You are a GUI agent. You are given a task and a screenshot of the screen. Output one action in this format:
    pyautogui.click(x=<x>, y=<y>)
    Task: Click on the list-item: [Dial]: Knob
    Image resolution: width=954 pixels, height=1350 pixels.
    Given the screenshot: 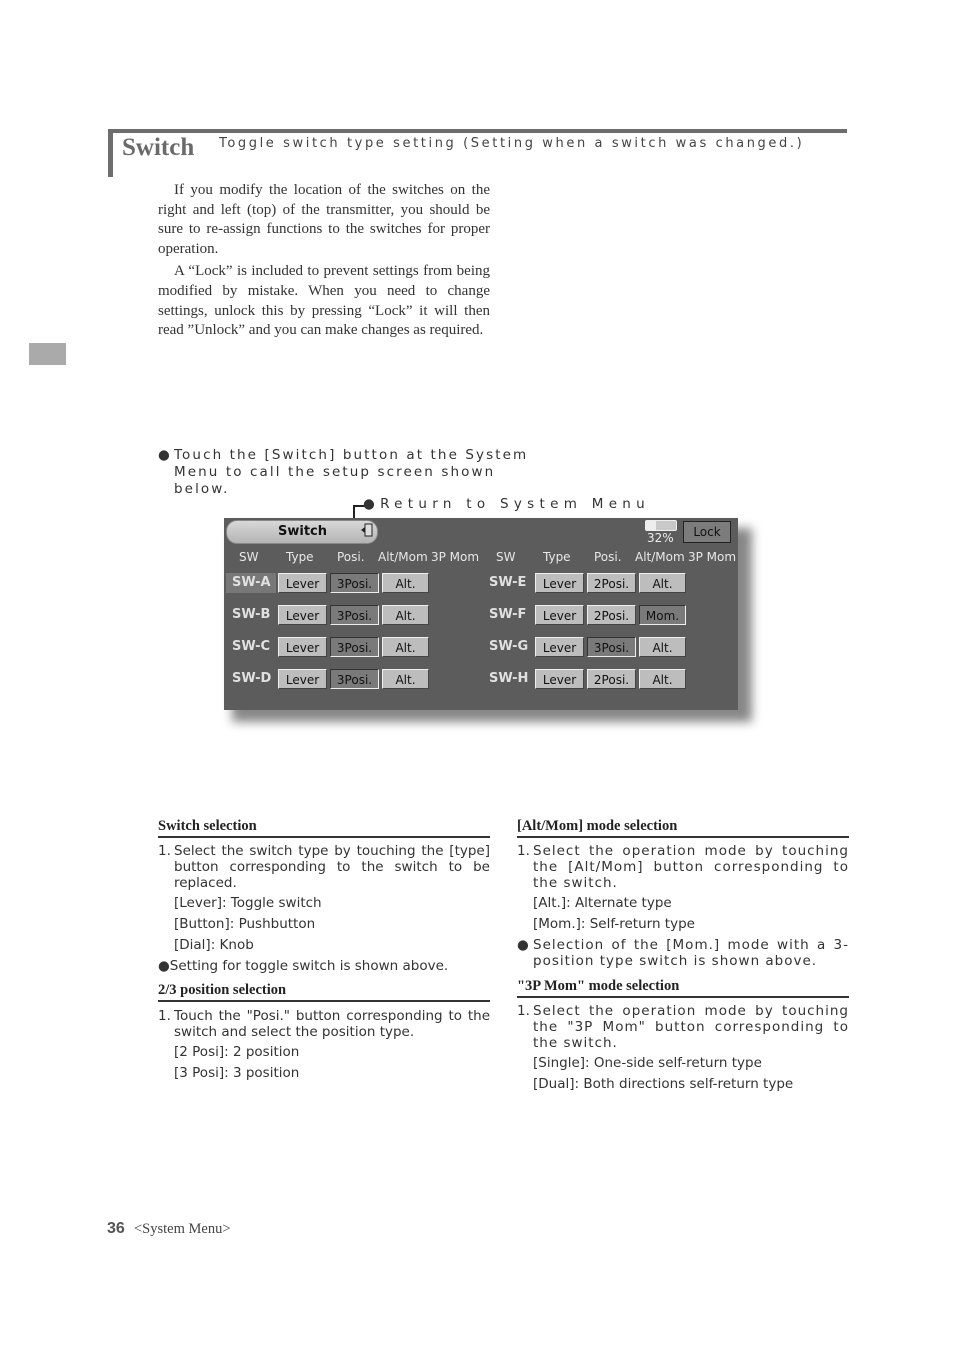 What is the action you would take?
    pyautogui.click(x=214, y=945)
    